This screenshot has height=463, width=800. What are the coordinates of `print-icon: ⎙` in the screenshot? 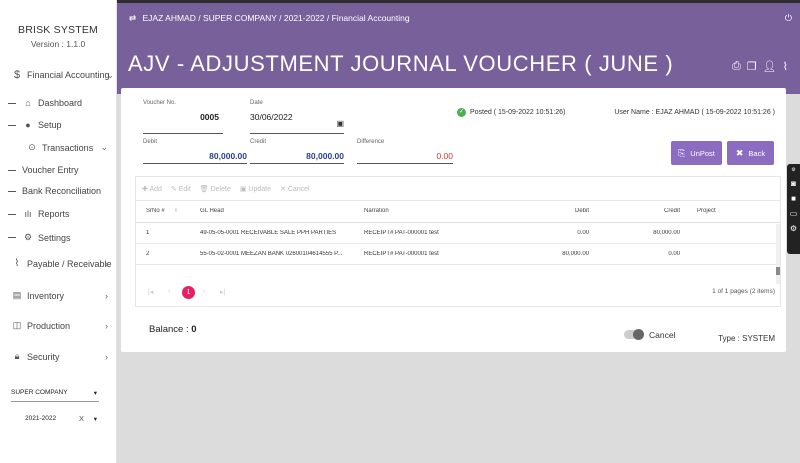 It's located at (736, 66).